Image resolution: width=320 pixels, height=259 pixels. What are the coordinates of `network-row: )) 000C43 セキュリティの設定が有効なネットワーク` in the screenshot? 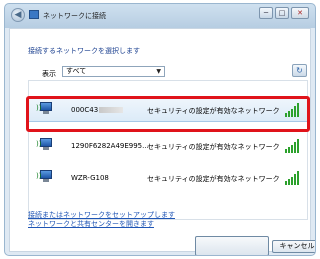 It's located at (168, 109).